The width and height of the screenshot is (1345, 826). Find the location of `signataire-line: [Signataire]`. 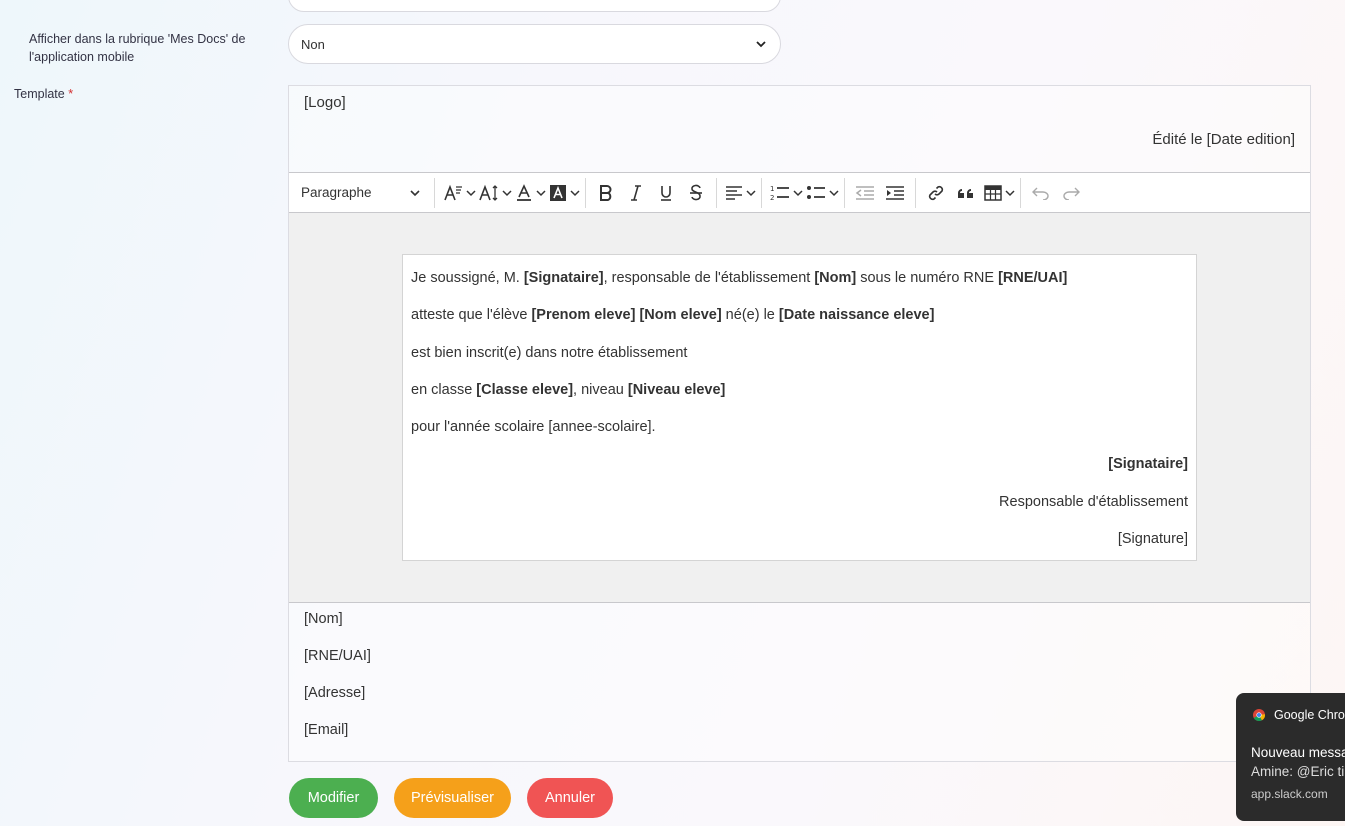

signataire-line: [Signataire] is located at coordinates (1148, 464).